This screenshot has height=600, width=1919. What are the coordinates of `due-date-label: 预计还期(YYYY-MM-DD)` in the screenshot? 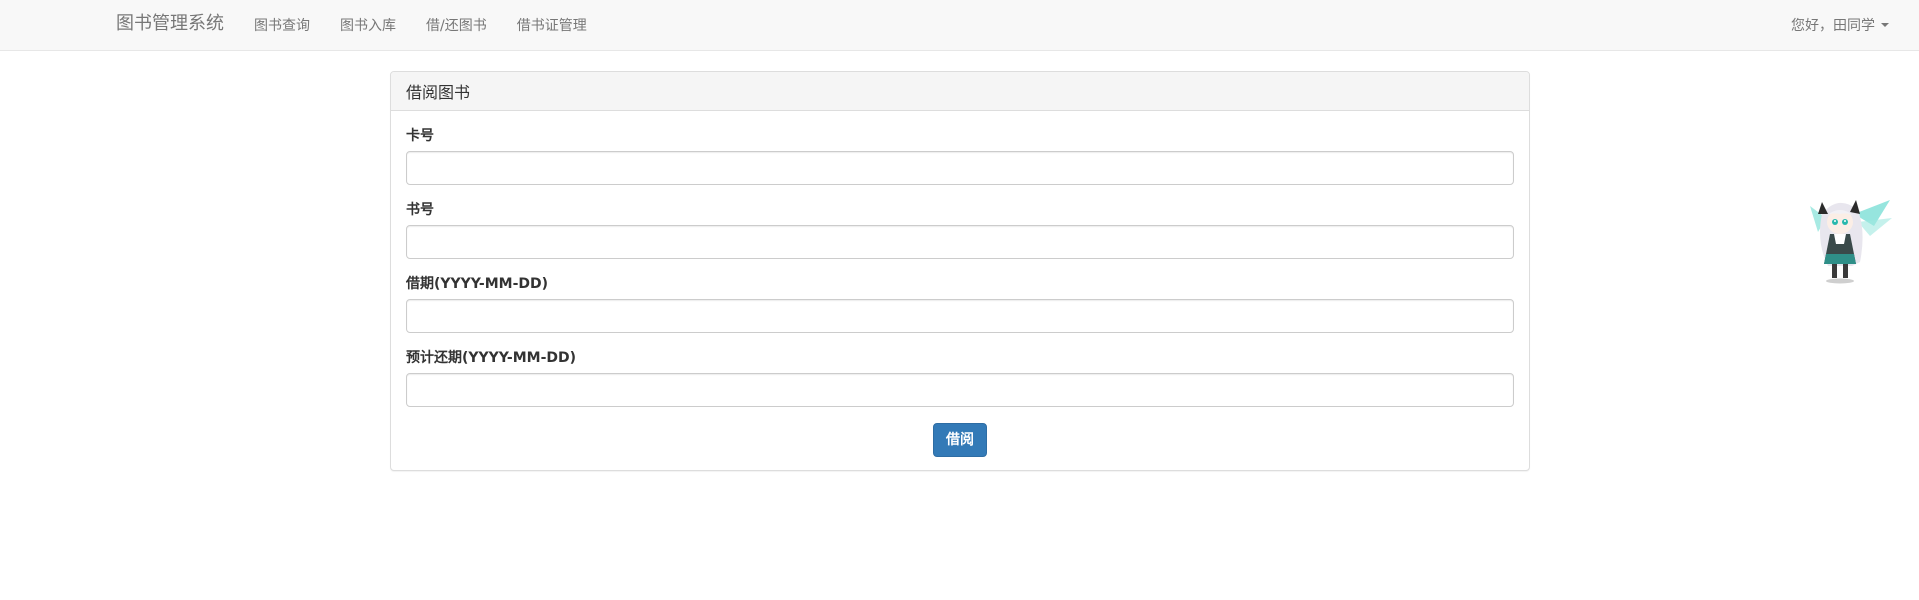 It's located at (491, 358).